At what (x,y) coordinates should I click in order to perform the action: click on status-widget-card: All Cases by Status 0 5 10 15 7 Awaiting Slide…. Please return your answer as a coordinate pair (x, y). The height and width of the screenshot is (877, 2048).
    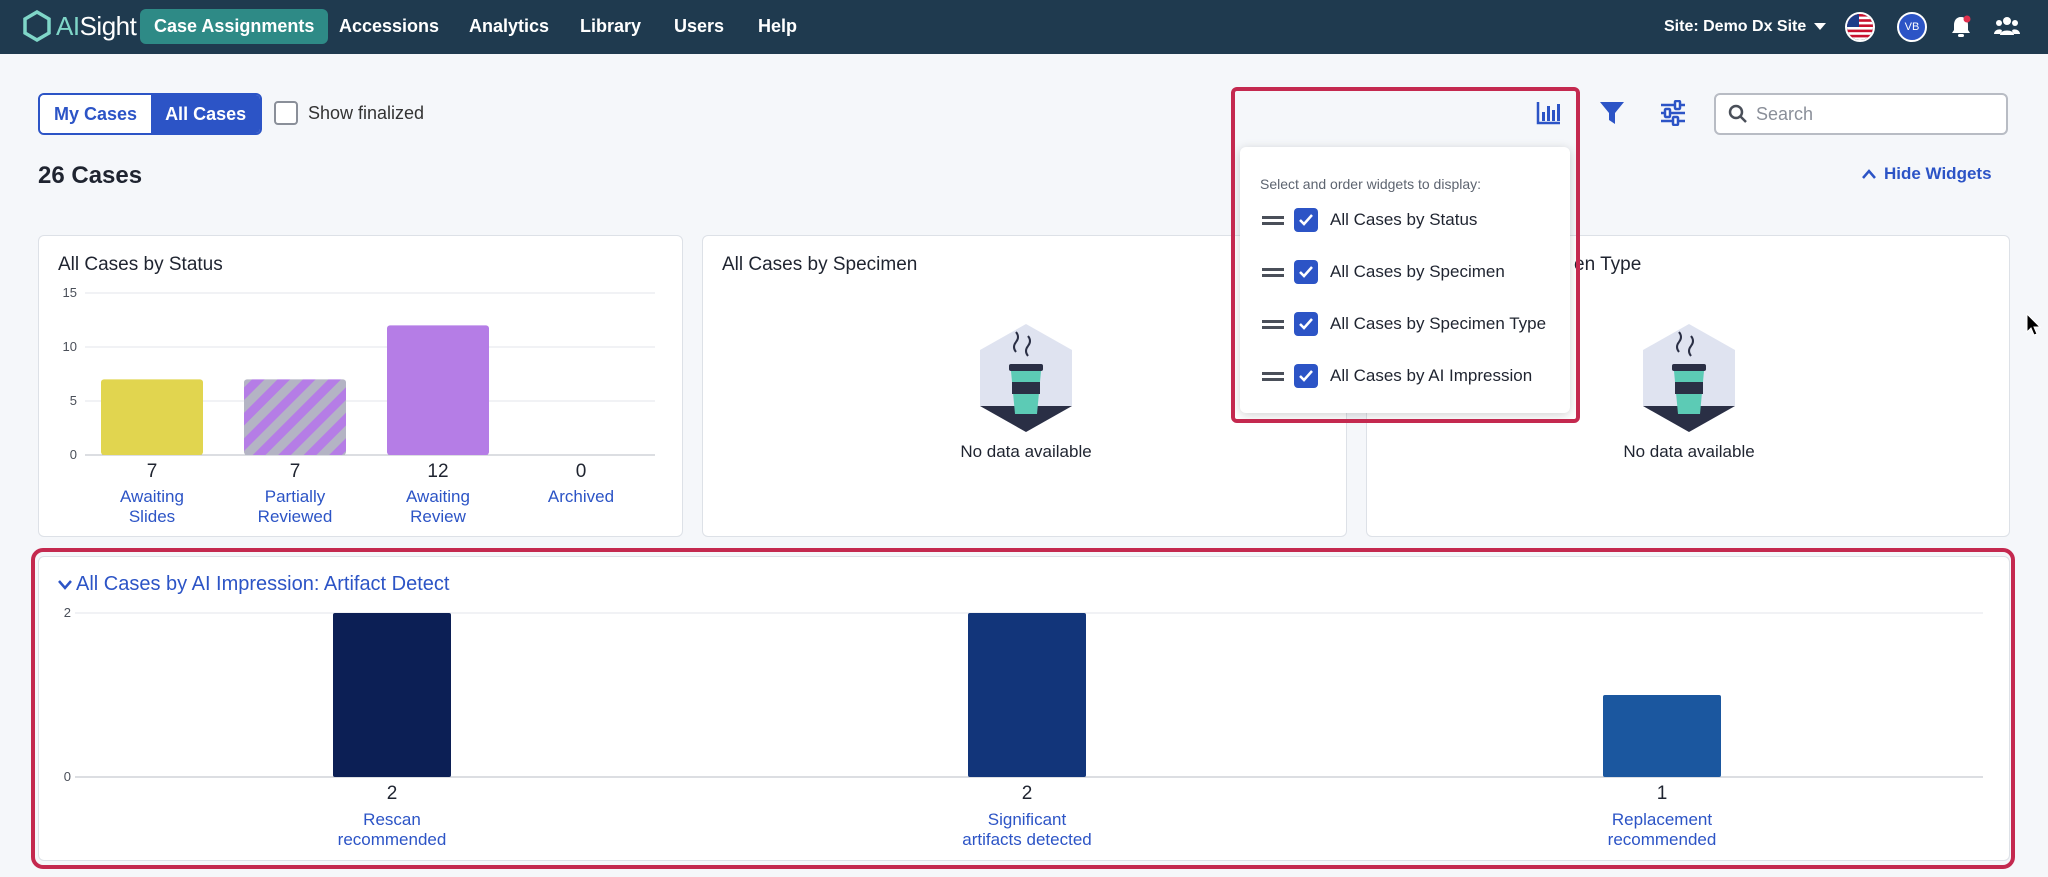
    Looking at the image, I should click on (360, 386).